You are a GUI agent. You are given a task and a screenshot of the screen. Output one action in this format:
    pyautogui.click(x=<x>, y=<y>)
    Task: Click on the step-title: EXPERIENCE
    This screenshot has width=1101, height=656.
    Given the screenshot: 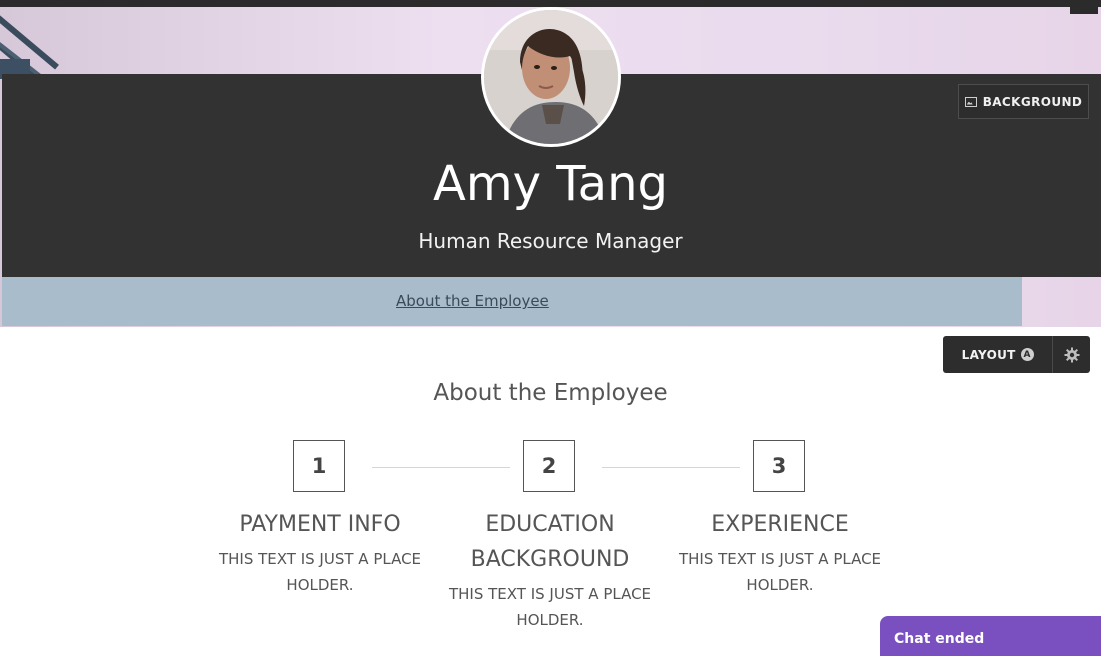 What is the action you would take?
    pyautogui.click(x=780, y=524)
    